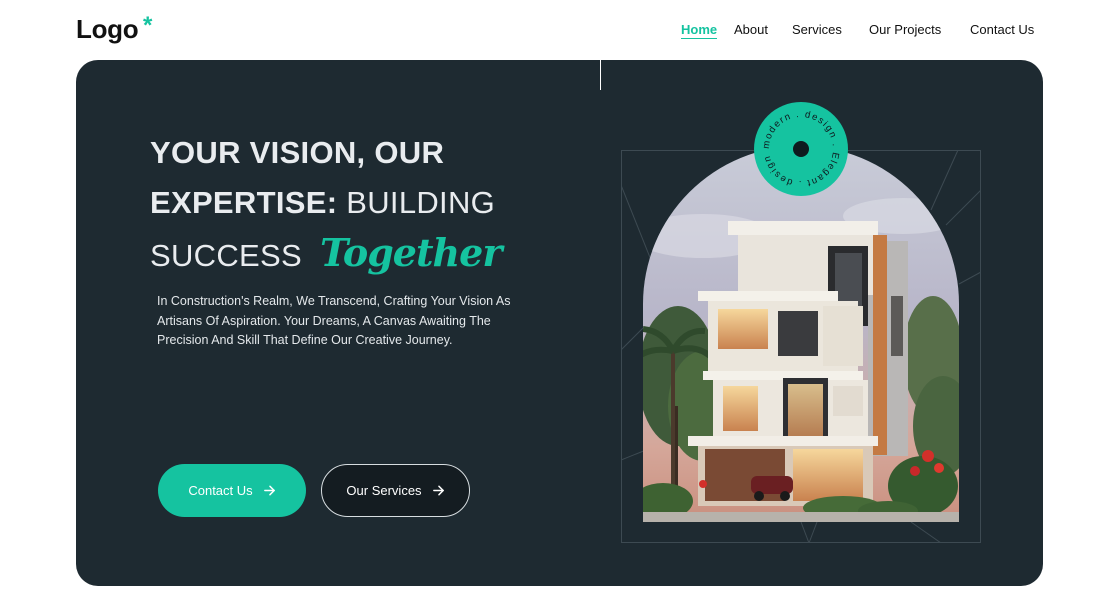  What do you see at coordinates (410, 252) in the screenshot?
I see `headline-script-word: Together` at bounding box center [410, 252].